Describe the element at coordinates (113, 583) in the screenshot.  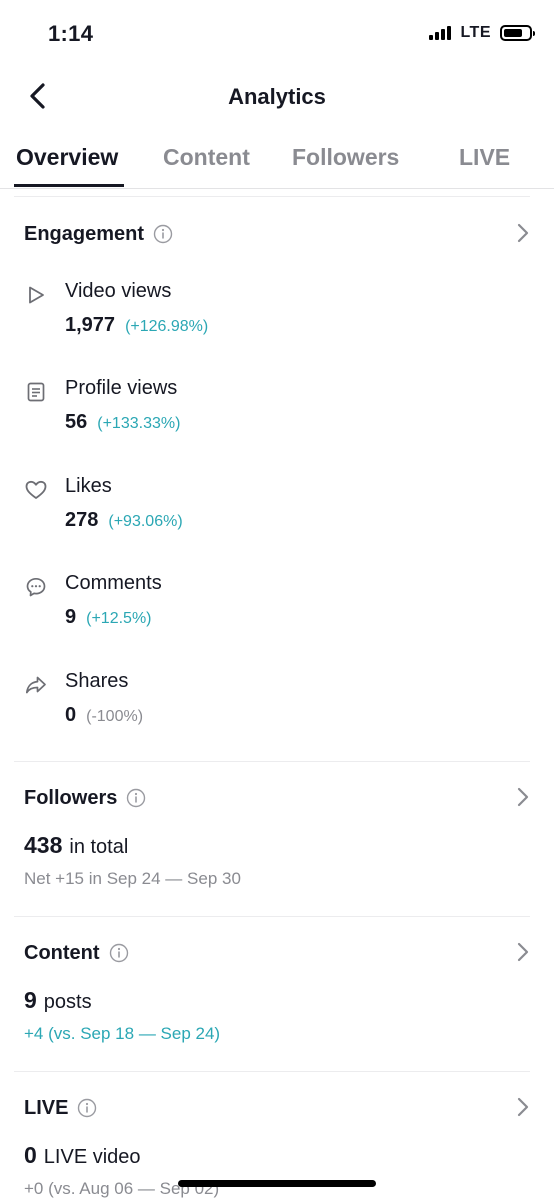
I see `metric-label: Comments` at that location.